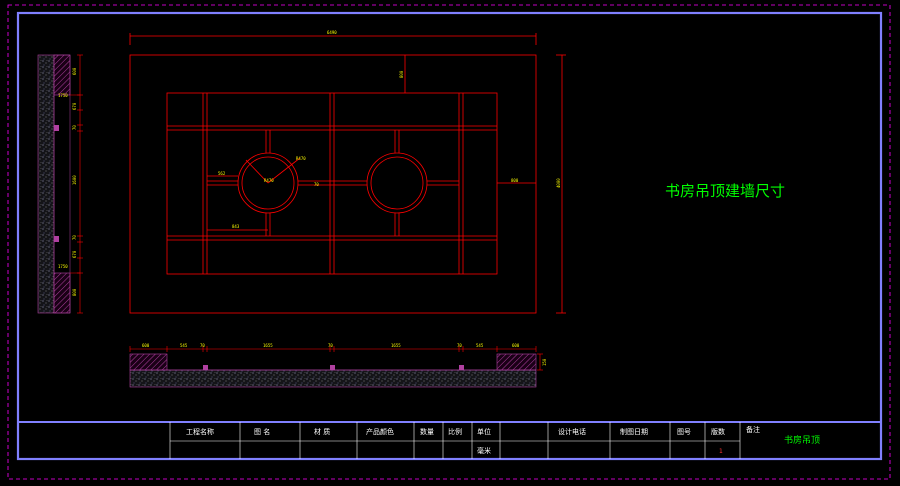  I want to click on tb-project-name-label: 工程名称, so click(200, 431).